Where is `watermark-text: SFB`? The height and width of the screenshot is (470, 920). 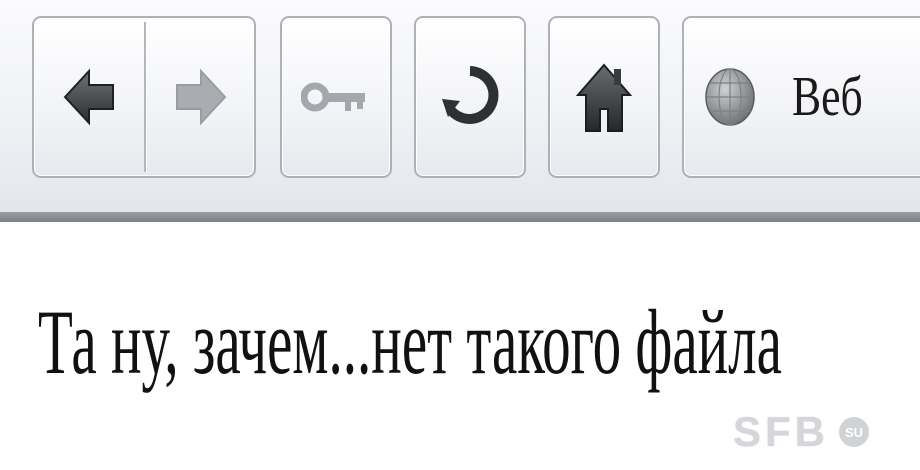
watermark-text: SFB is located at coordinates (781, 431).